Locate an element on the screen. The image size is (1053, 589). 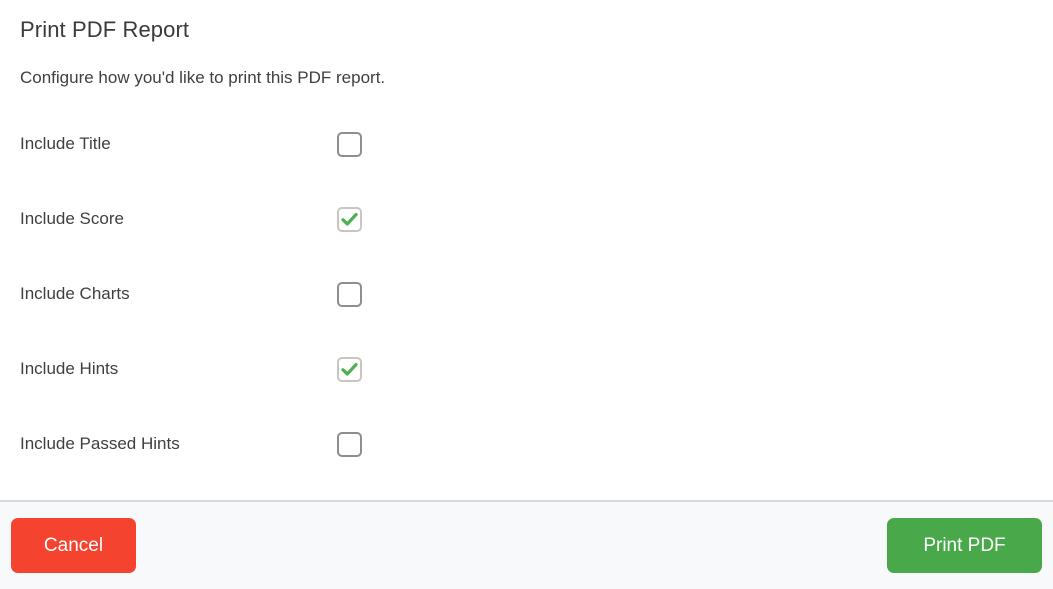
option-label-include-title: Include Title is located at coordinates (65, 143).